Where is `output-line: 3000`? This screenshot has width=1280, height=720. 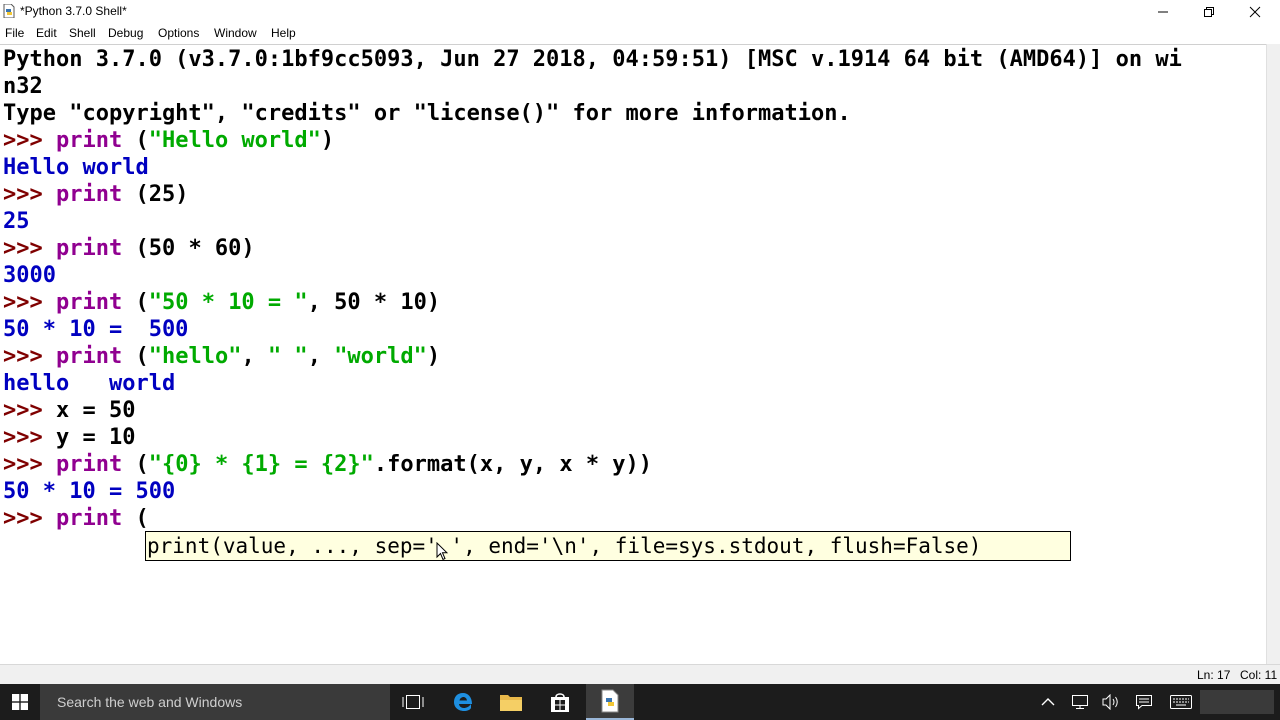
output-line: 3000 is located at coordinates (29, 275).